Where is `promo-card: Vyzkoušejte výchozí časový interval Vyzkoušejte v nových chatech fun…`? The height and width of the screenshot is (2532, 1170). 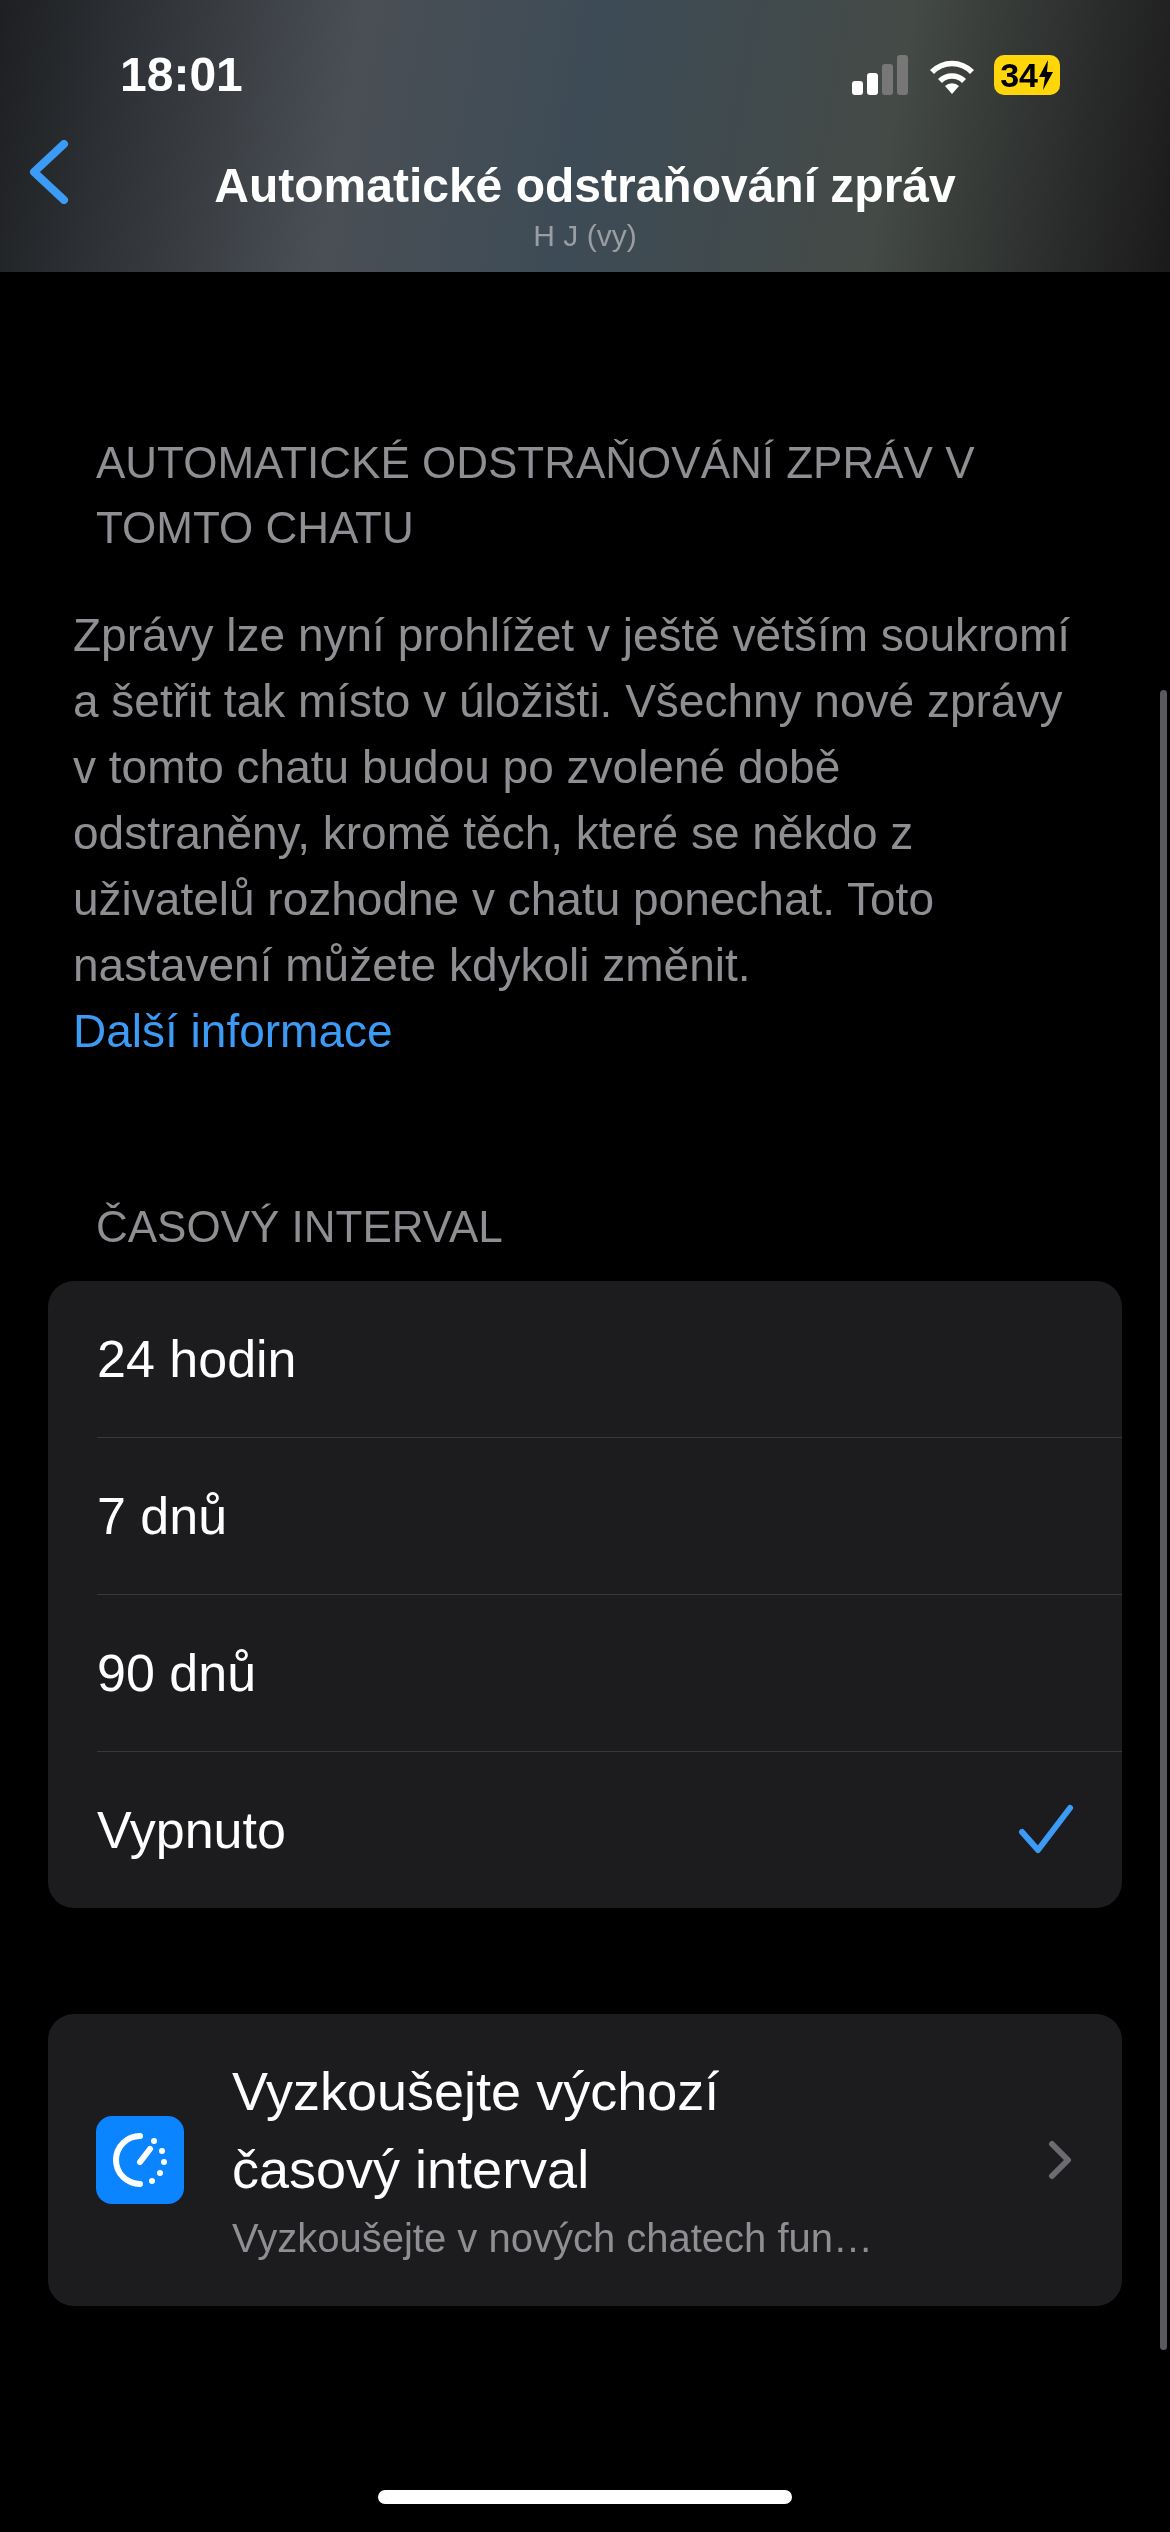 promo-card: Vyzkoušejte výchozí časový interval Vyzkoušejte v nových chatech fun… is located at coordinates (585, 2160).